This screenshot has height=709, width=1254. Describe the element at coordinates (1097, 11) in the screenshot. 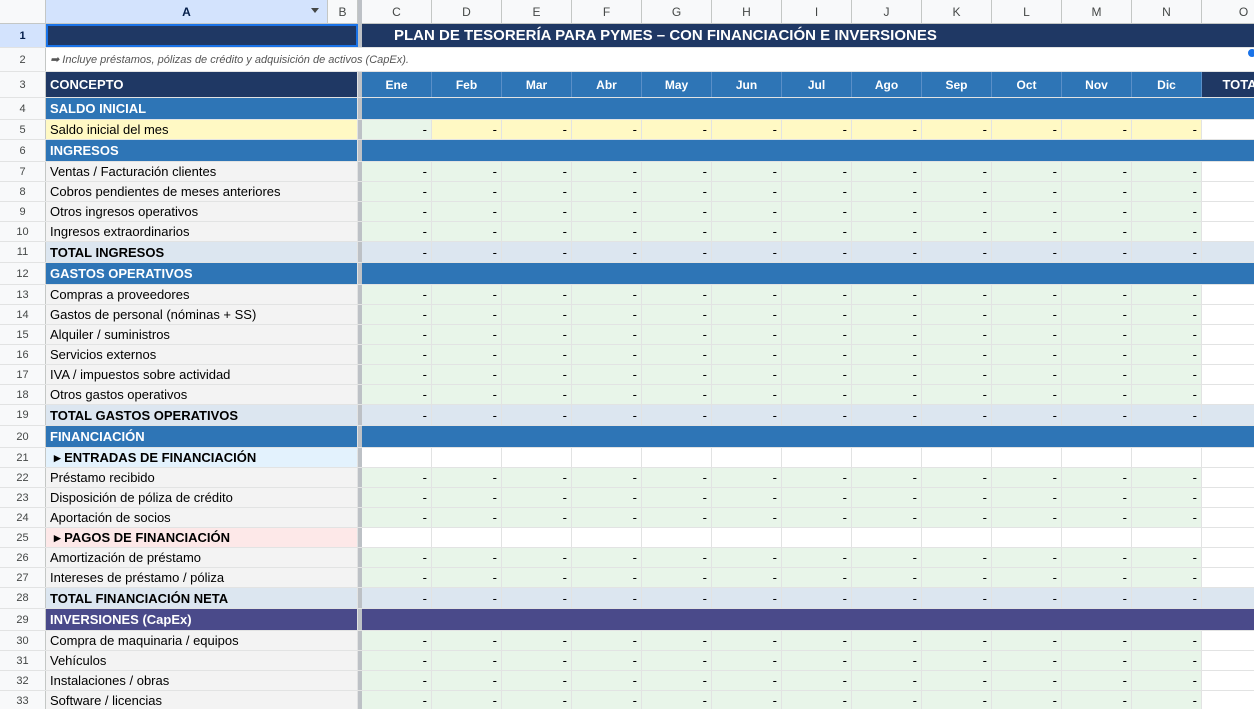

I see `column-header-m: M` at that location.